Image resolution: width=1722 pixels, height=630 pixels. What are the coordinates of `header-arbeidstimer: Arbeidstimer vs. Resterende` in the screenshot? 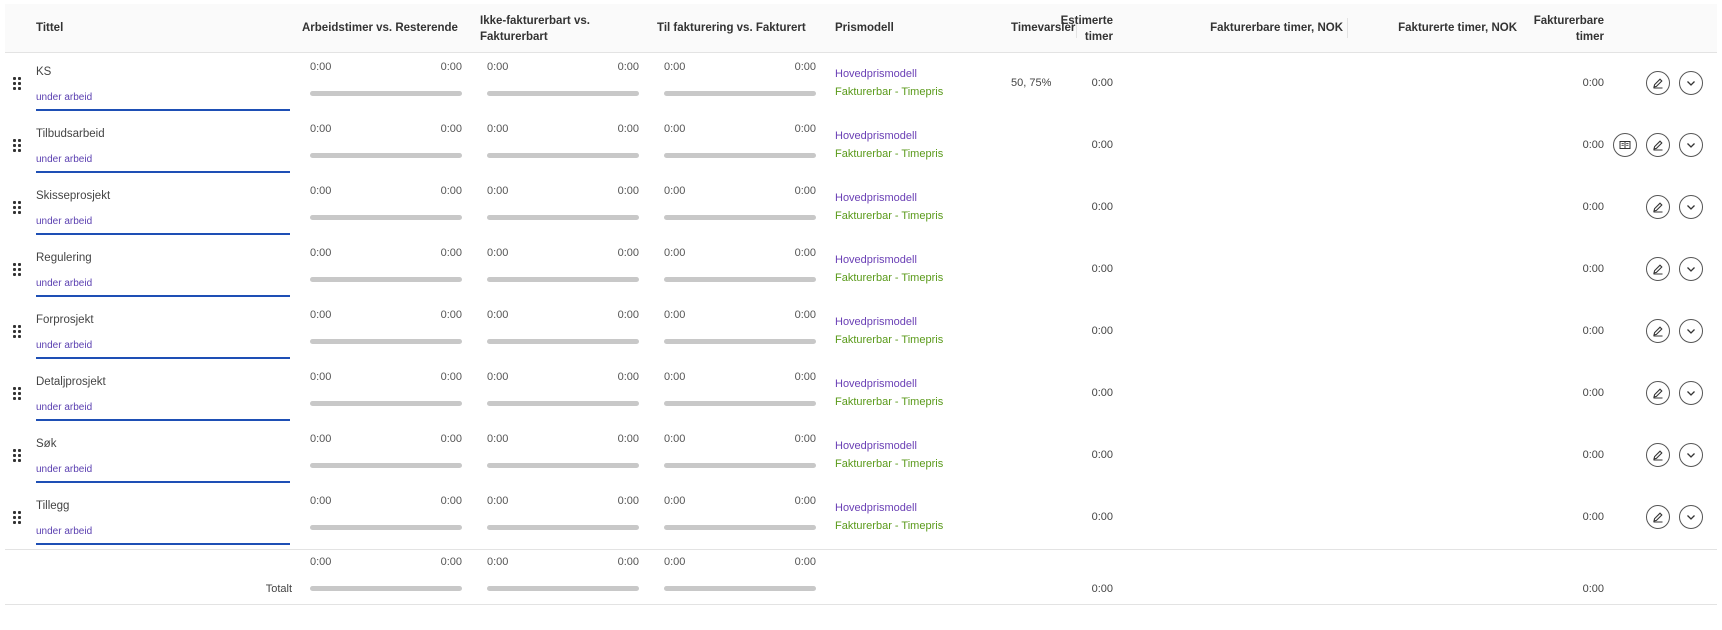 It's located at (380, 28).